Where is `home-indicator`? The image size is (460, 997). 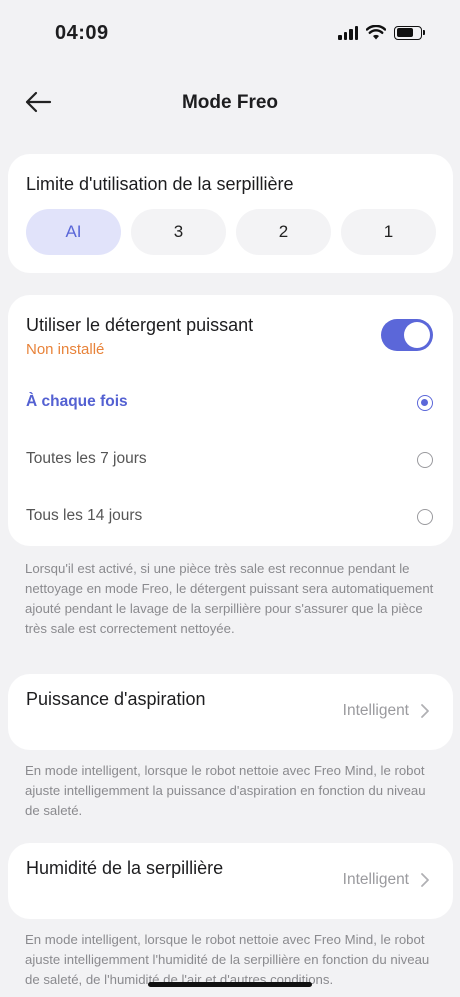
home-indicator is located at coordinates (230, 984).